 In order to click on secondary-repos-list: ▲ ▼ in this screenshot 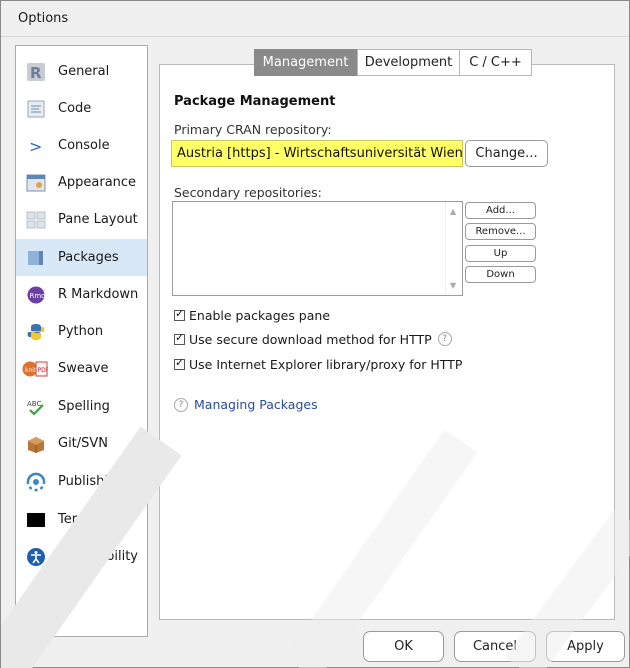, I will do `click(317, 248)`.